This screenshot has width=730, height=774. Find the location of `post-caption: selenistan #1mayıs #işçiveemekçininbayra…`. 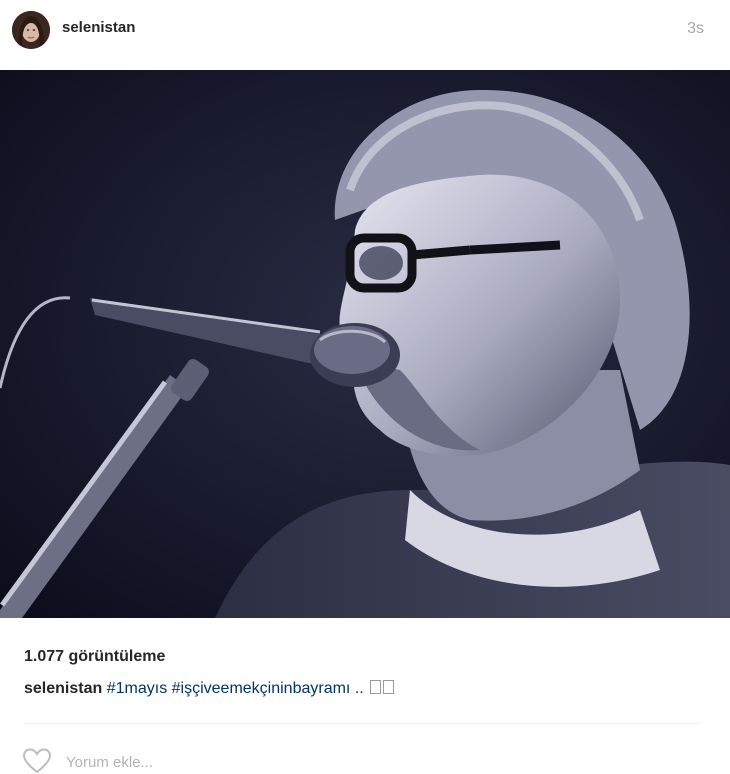

post-caption: selenistan #1mayıs #işçiveemekçininbayra… is located at coordinates (364, 689).